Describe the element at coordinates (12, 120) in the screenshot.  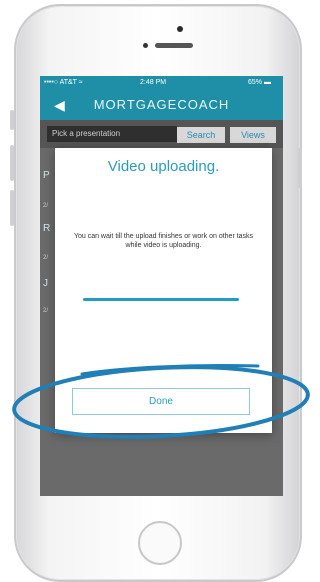
I see `mute-switch` at that location.